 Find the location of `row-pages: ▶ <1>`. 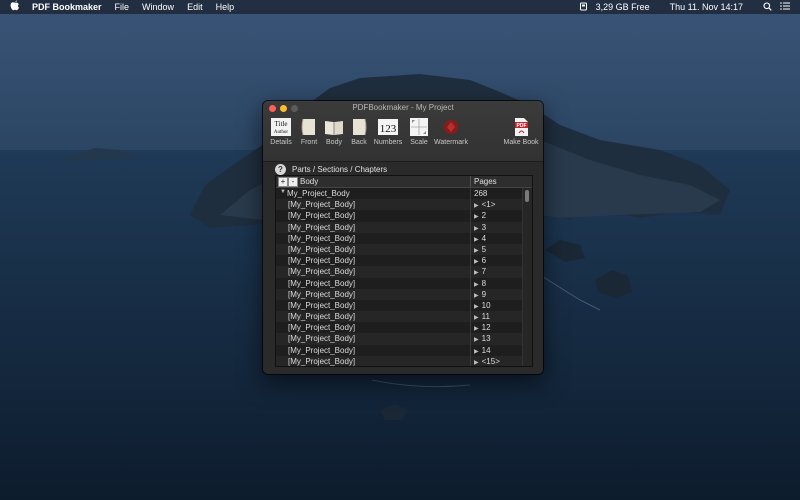

row-pages: ▶ <1> is located at coordinates (484, 204).